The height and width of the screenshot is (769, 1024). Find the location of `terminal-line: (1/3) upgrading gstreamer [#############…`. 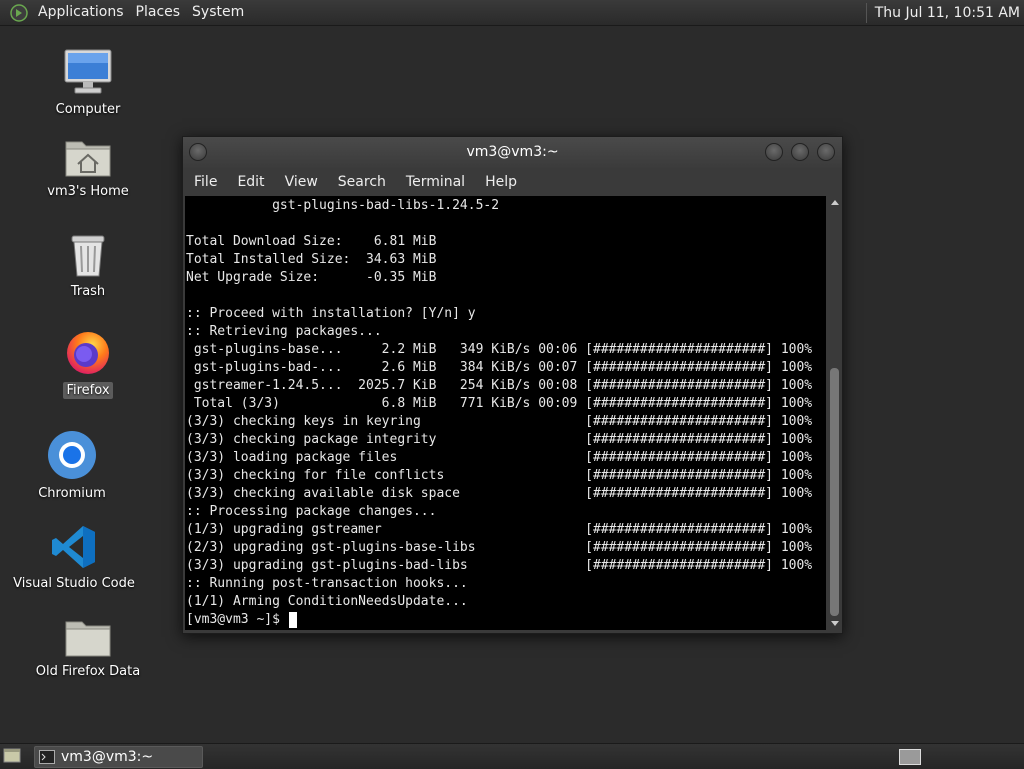

terminal-line: (1/3) upgrading gstreamer [#############… is located at coordinates (499, 529).